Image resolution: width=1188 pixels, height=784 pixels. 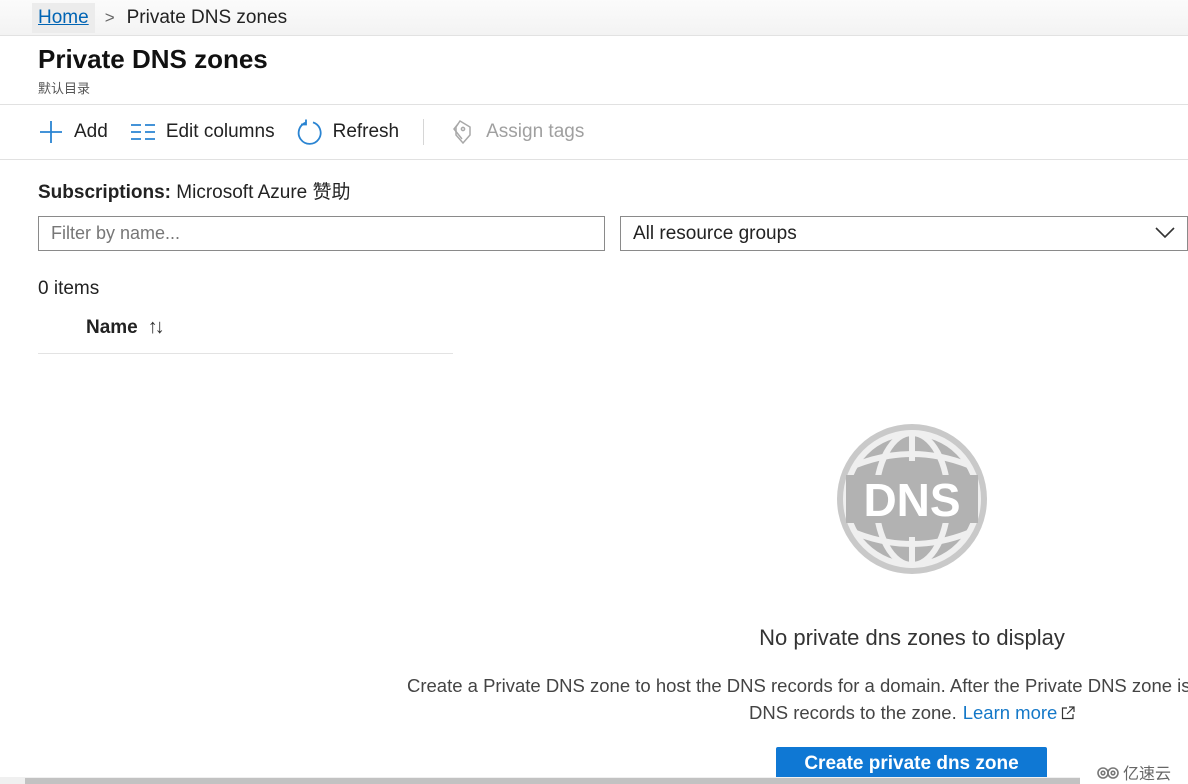 What do you see at coordinates (263, 192) in the screenshot?
I see `subscriptions-value: Microsoft Azure 赞助` at bounding box center [263, 192].